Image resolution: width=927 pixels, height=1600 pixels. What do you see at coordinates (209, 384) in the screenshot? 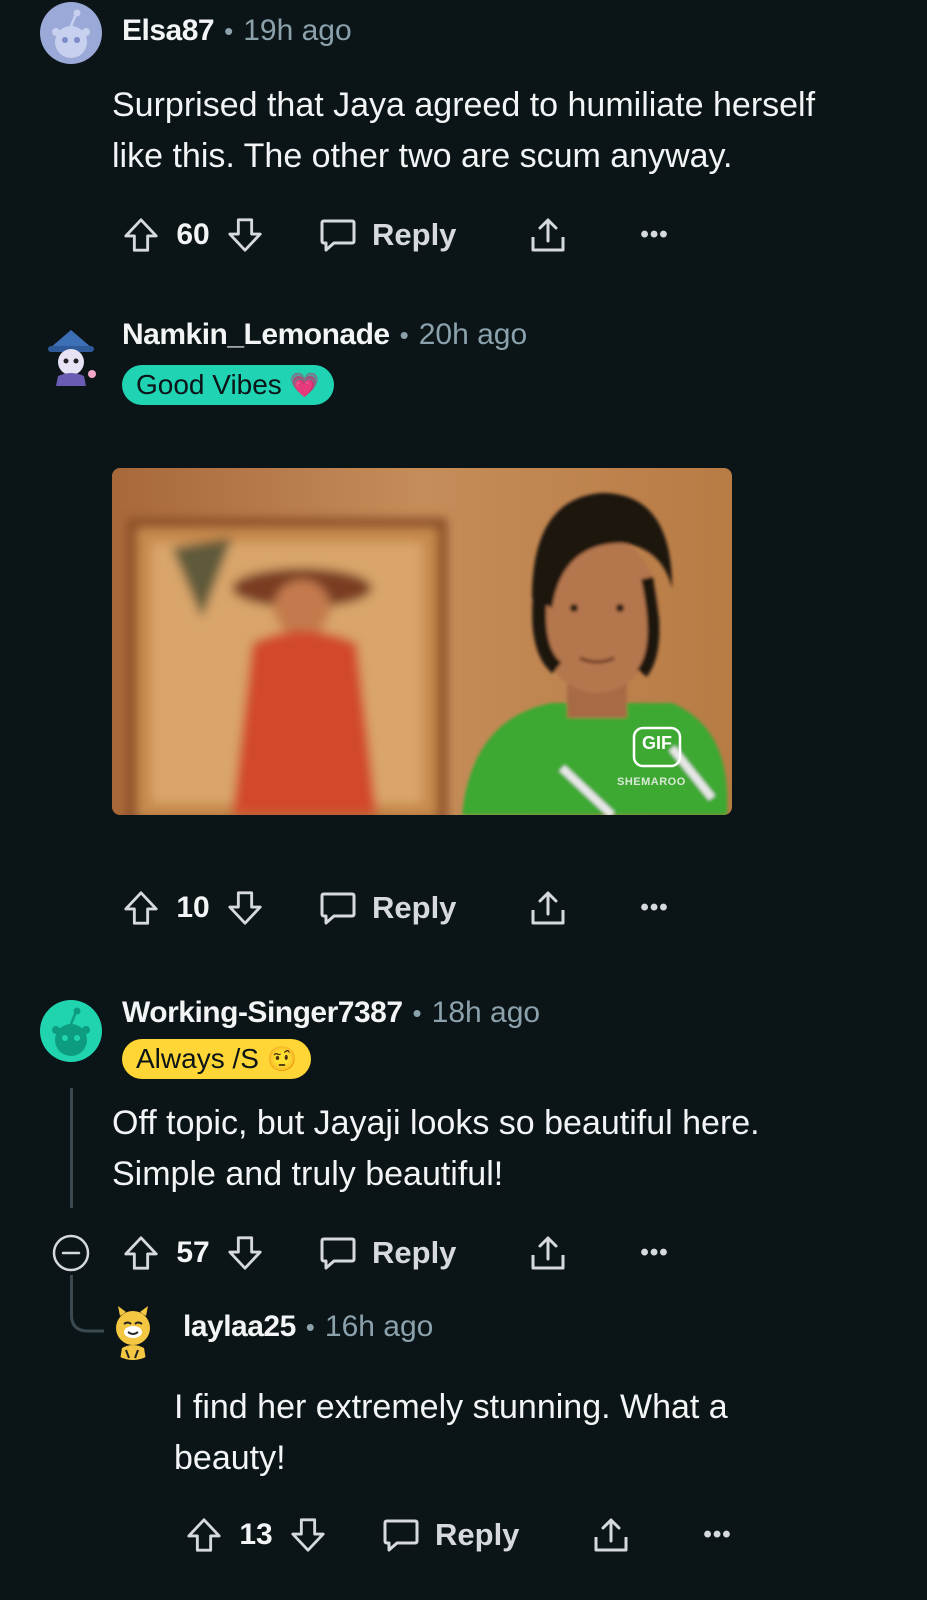
I see `flair-text: Good Vibes` at bounding box center [209, 384].